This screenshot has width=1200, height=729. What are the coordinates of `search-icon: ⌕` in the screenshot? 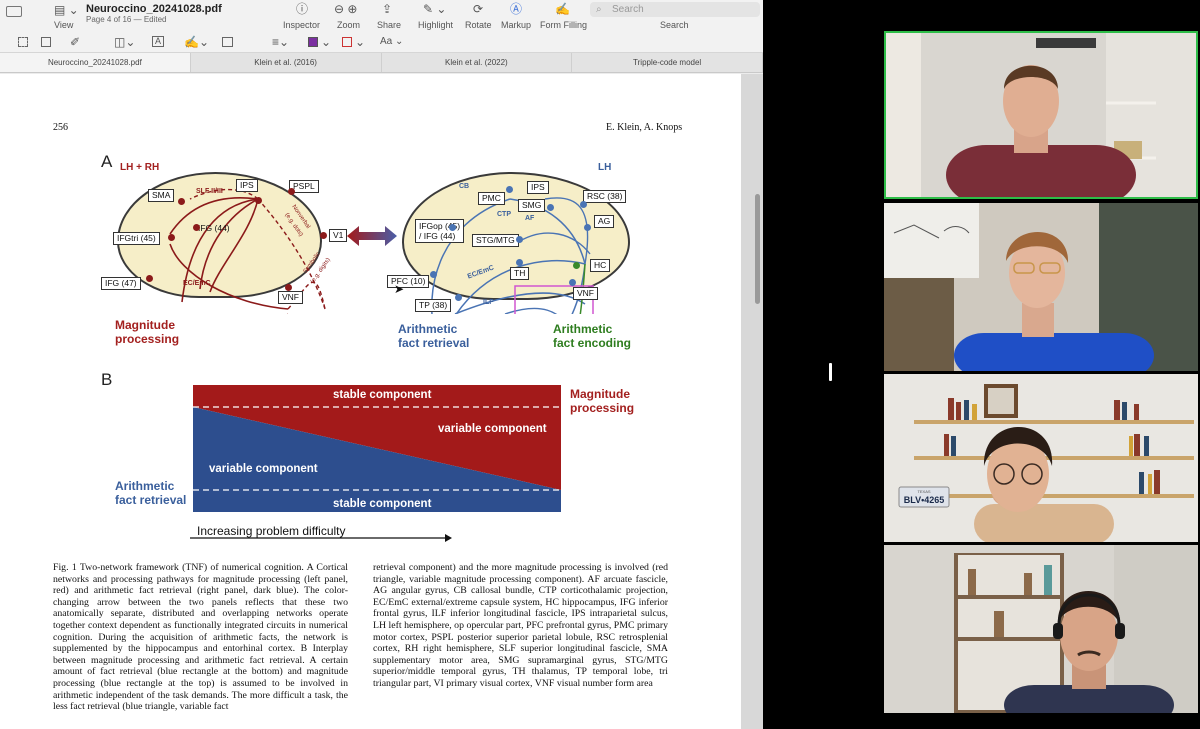 It's located at (599, 9).